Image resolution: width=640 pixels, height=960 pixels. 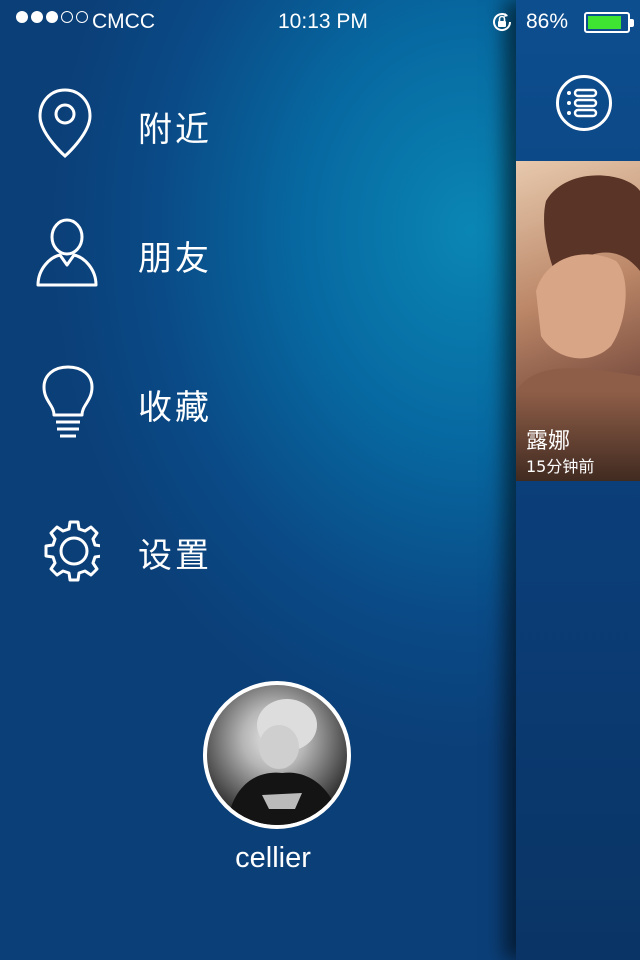 I want to click on menu-item-friends: 朋友, so click(x=150, y=257).